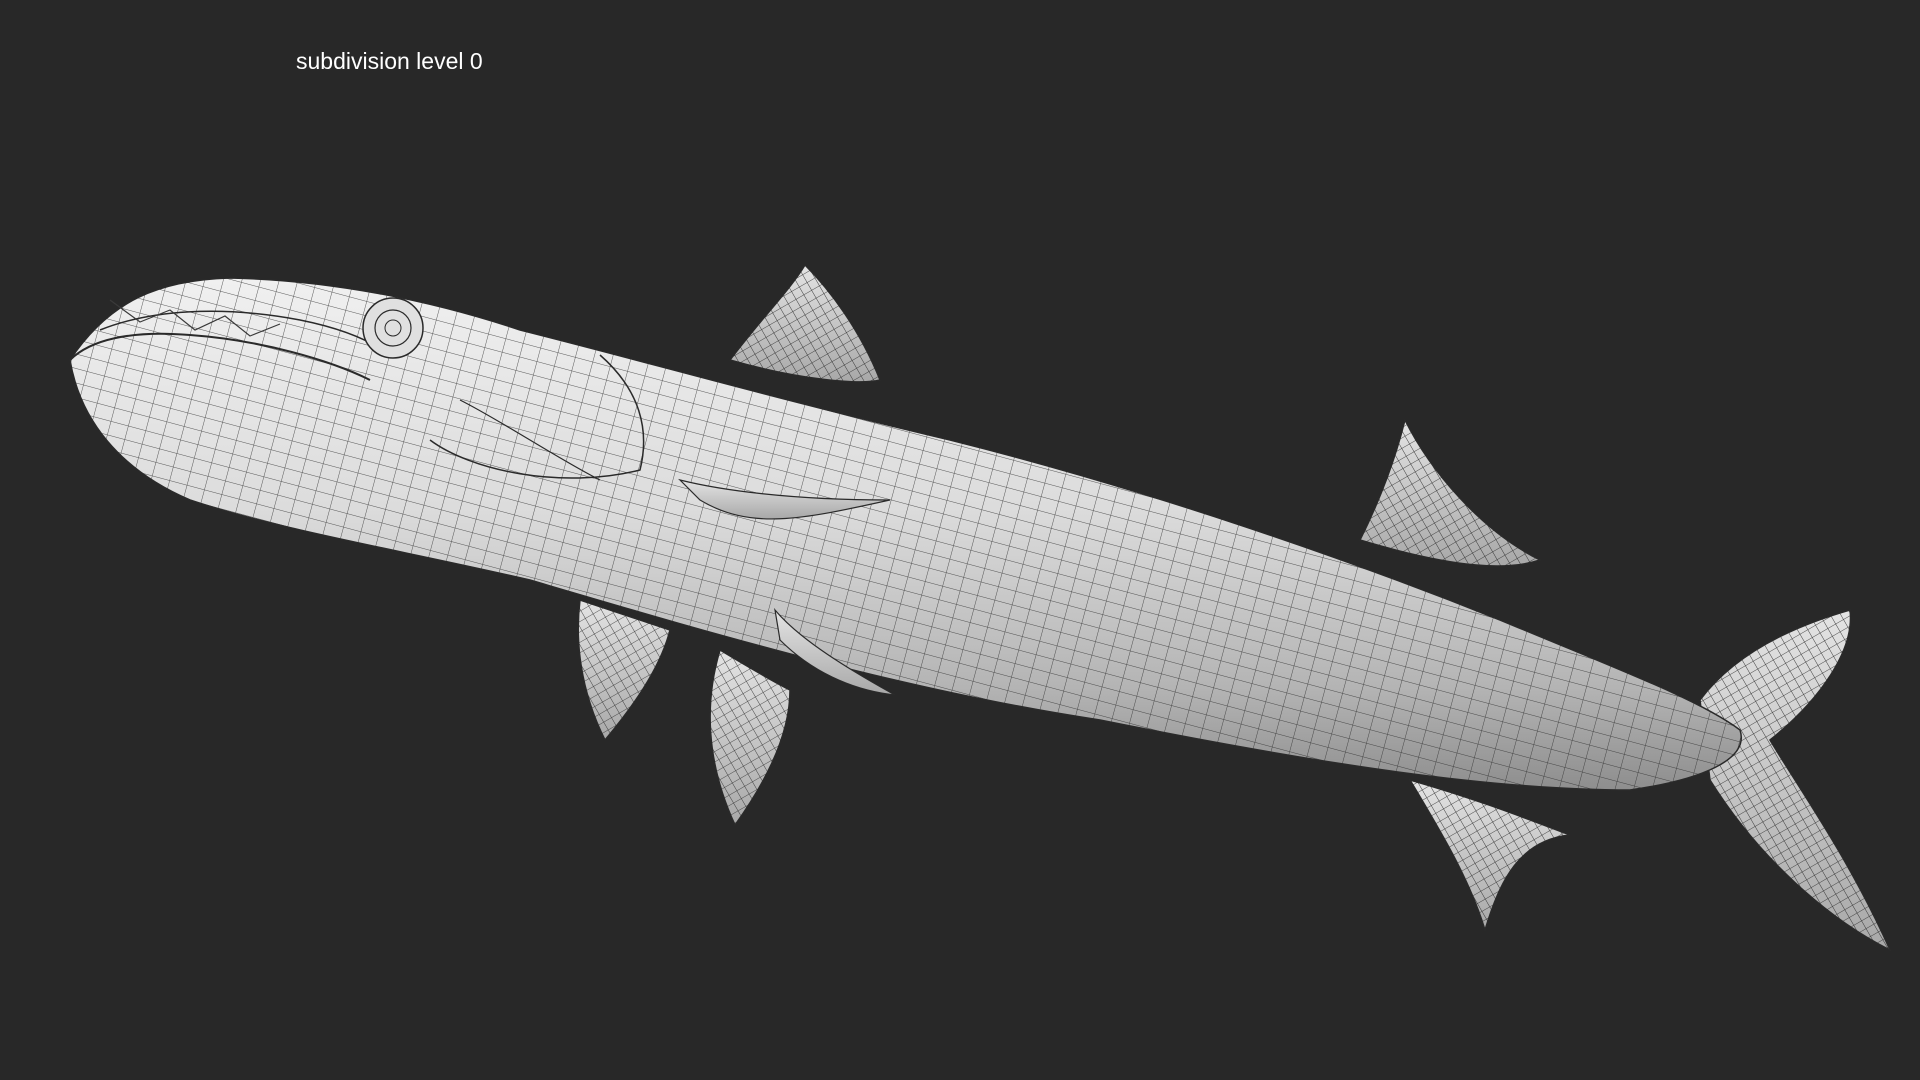 The image size is (1920, 1080). I want to click on eye, so click(393, 328).